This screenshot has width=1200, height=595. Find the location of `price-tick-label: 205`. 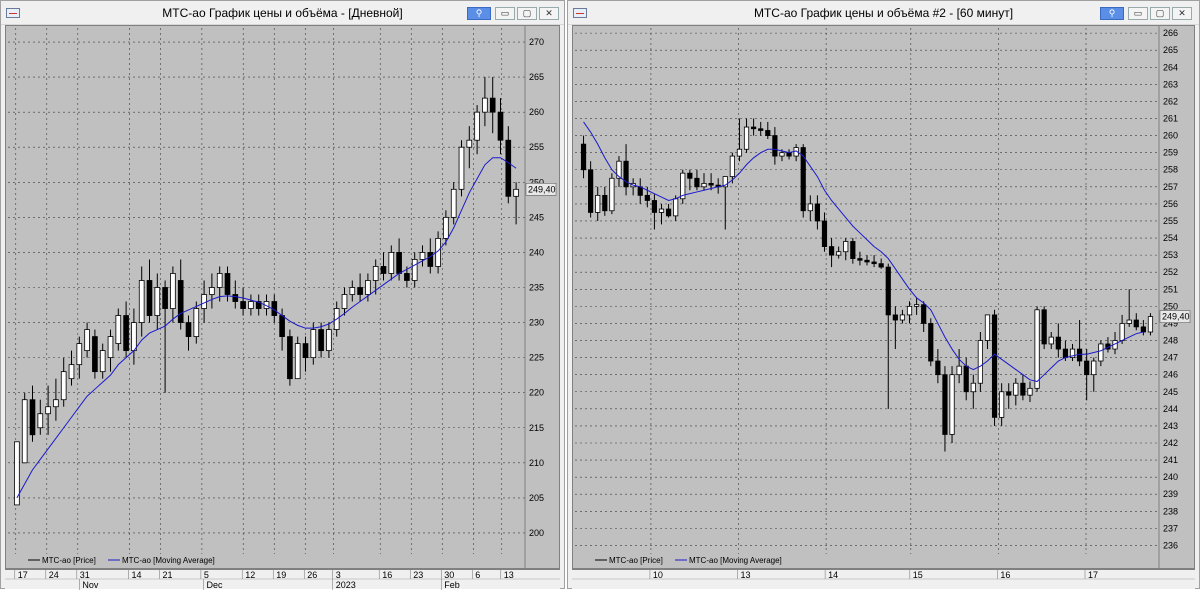

price-tick-label: 205 is located at coordinates (536, 498).